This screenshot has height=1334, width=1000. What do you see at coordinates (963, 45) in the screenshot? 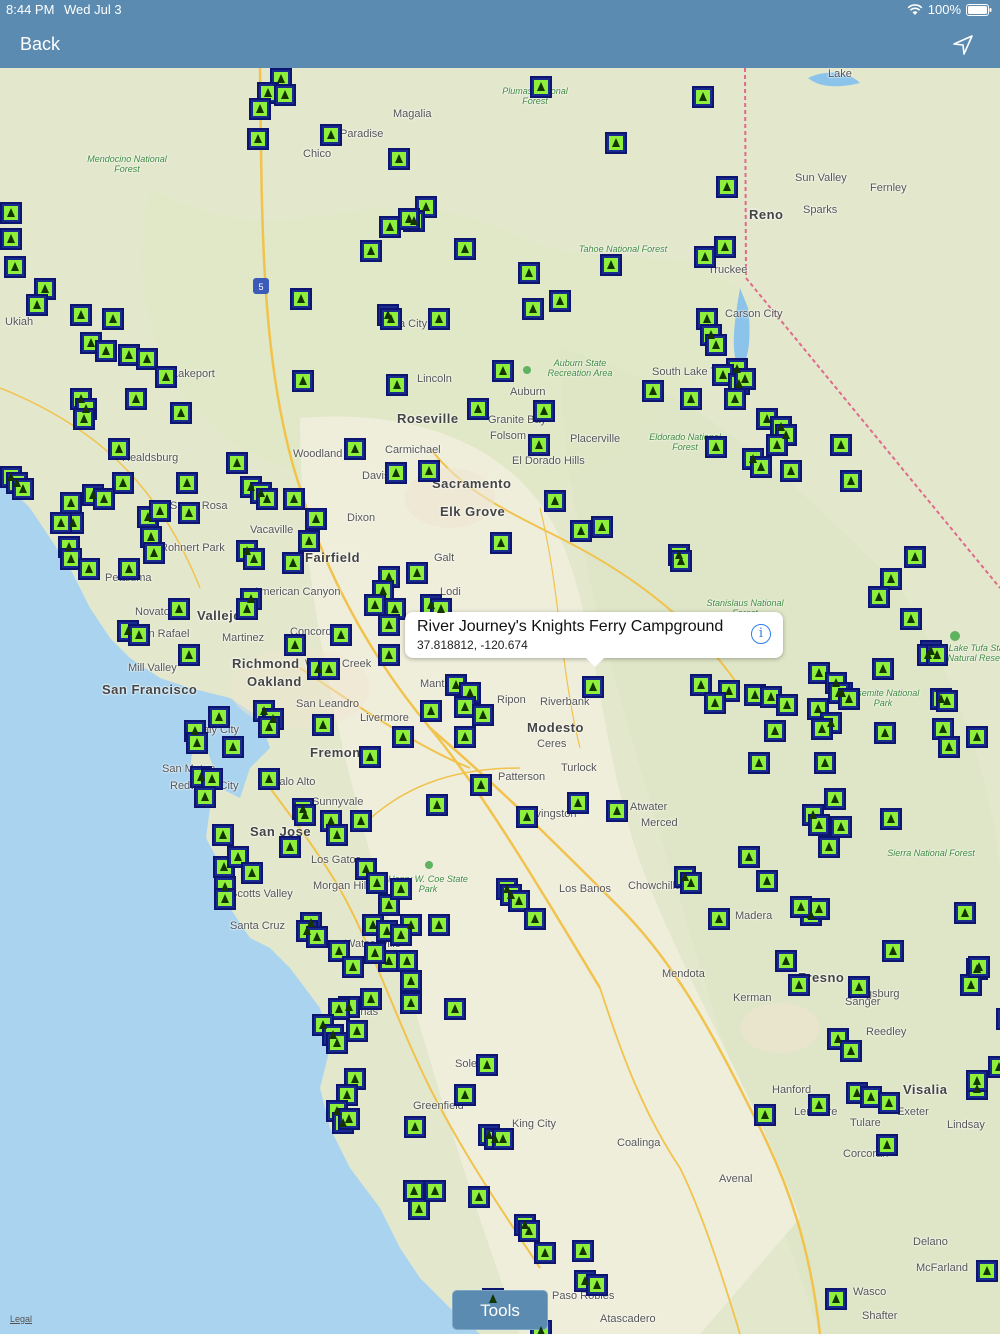
I see `location-arrow-icon` at bounding box center [963, 45].